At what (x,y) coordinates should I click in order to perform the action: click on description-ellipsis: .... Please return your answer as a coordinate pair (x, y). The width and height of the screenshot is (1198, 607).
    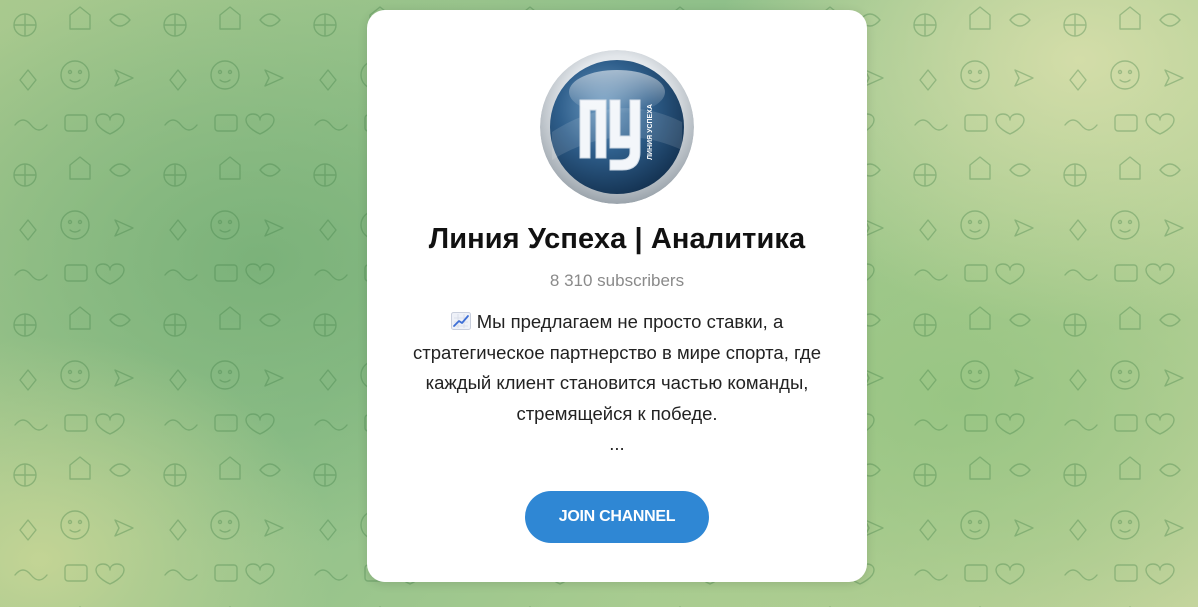
    Looking at the image, I should click on (617, 443).